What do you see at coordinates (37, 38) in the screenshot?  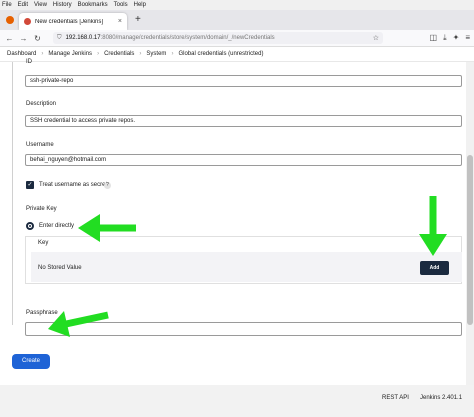 I see `reload-icon: ↻` at bounding box center [37, 38].